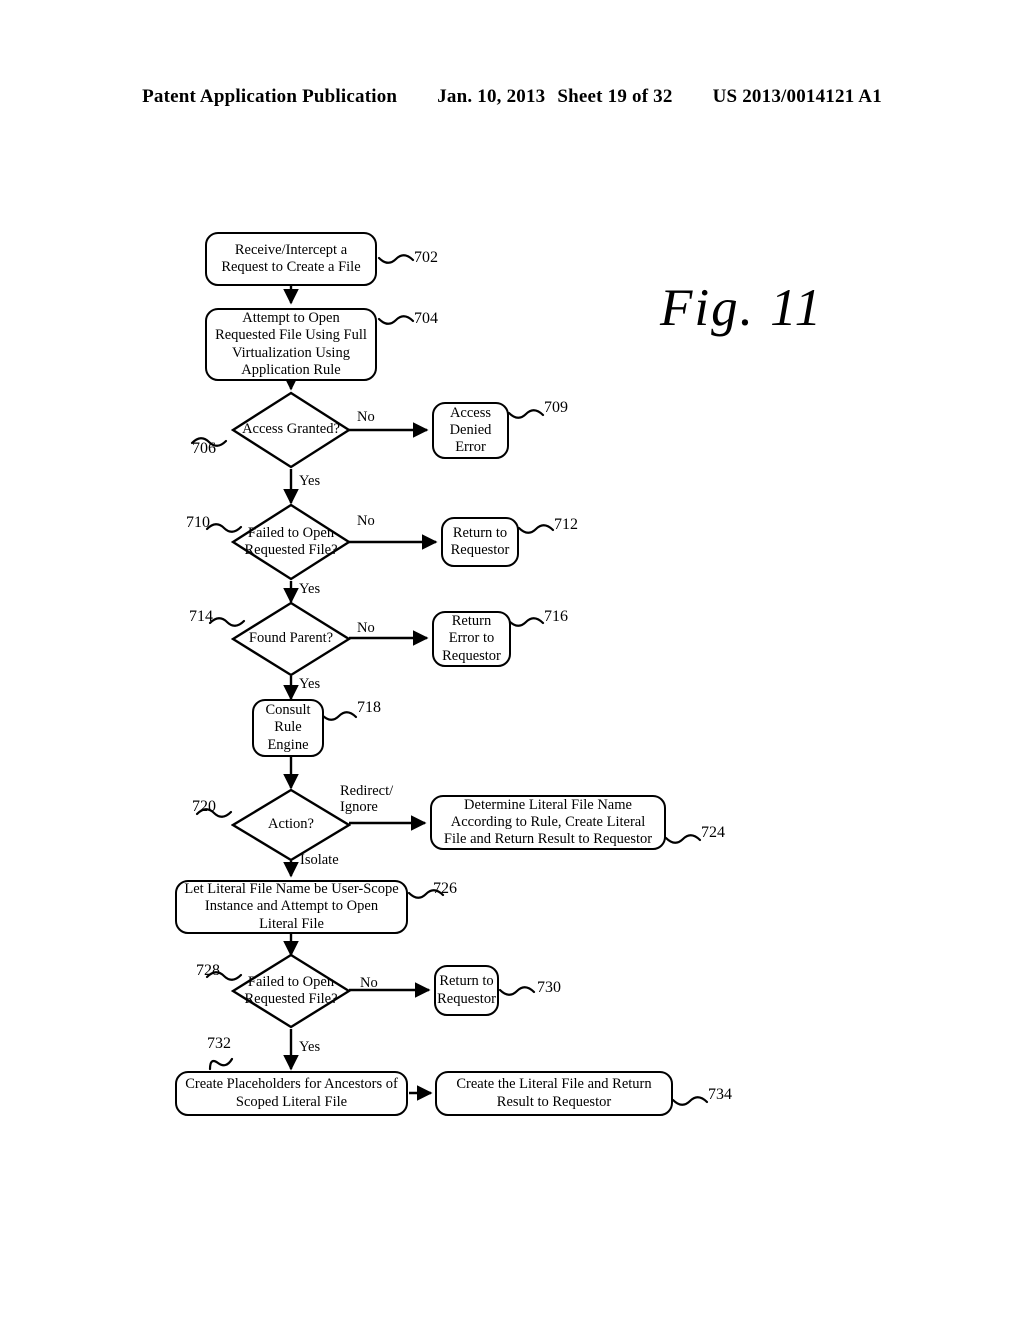 This screenshot has height=1320, width=1024. I want to click on node-714-found-parent-decision: Found Parent?, so click(291, 639).